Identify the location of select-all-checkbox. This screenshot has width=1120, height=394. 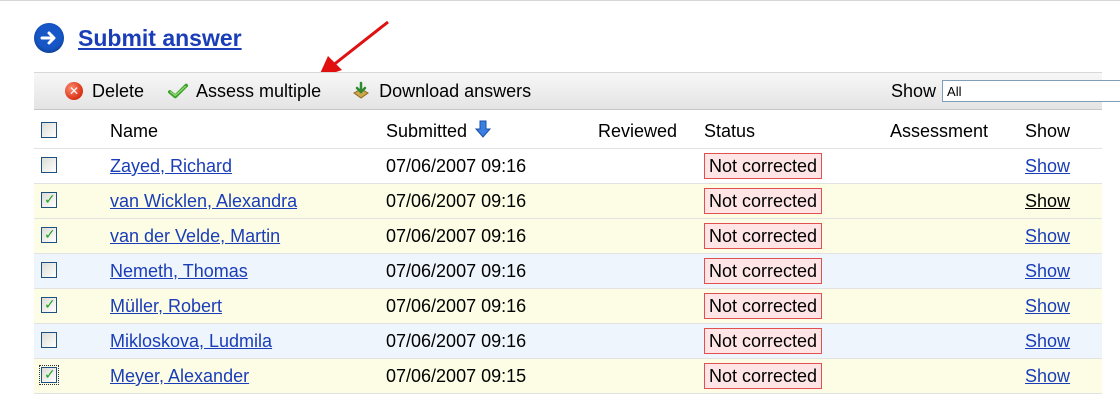
(49, 130).